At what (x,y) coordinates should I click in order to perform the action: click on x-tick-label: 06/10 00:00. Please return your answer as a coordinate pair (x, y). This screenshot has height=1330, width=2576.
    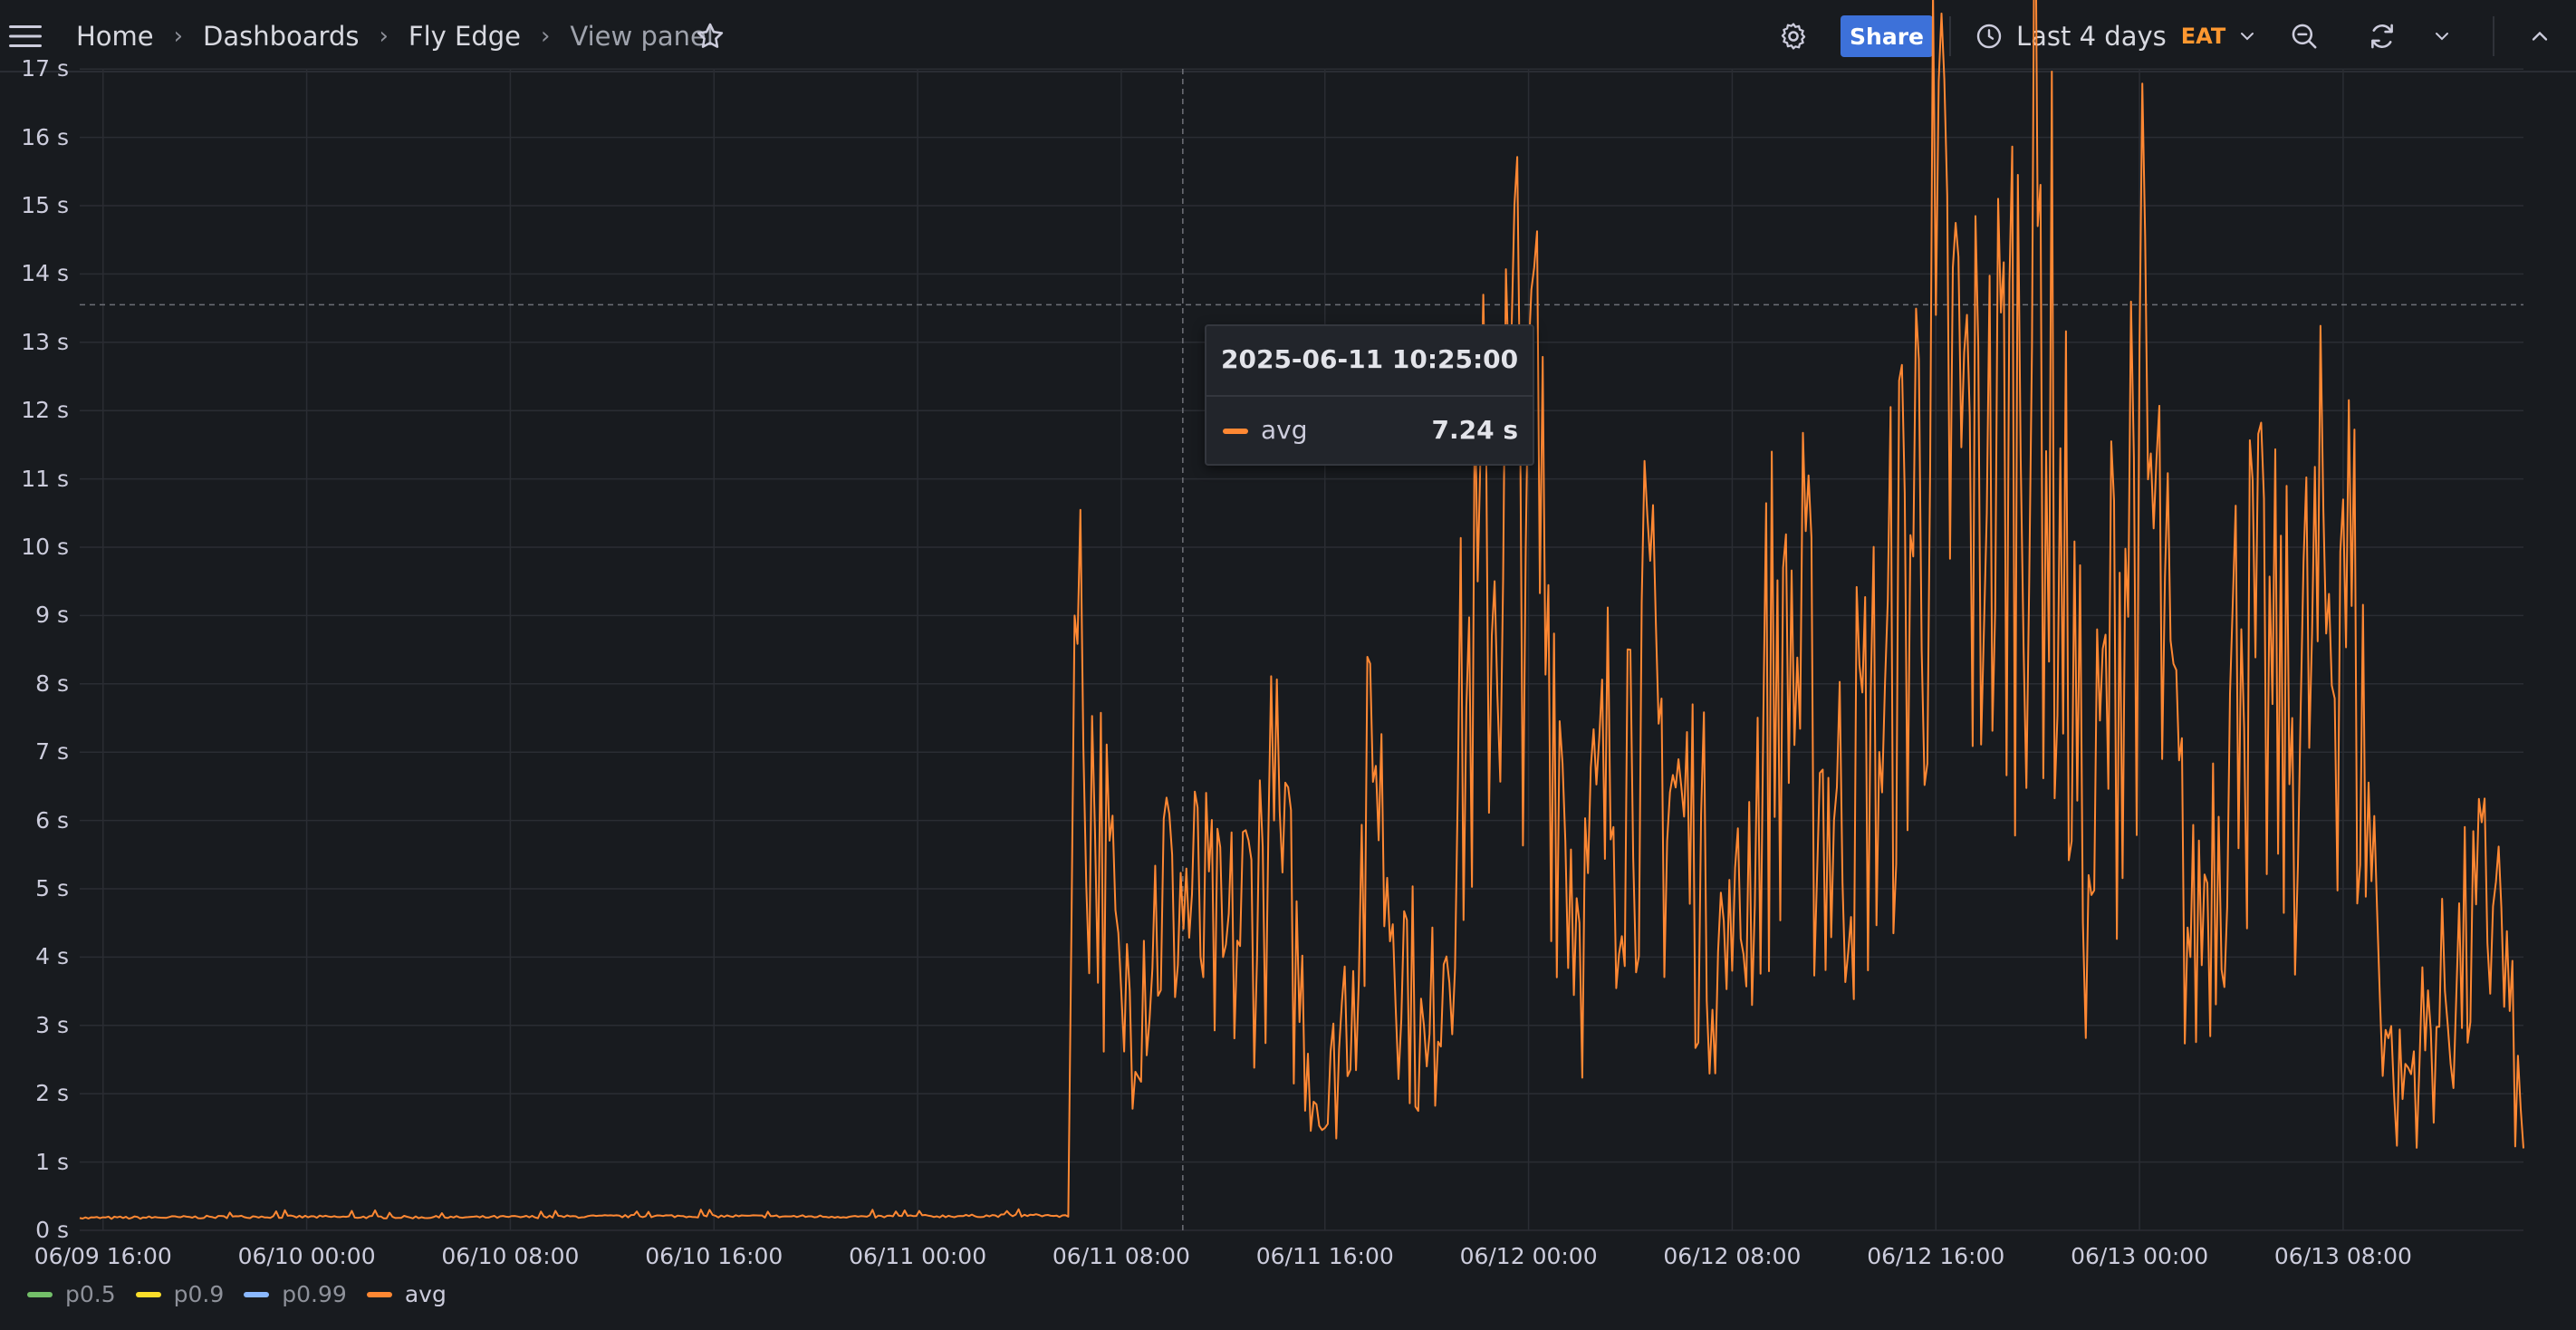
    Looking at the image, I should click on (306, 1256).